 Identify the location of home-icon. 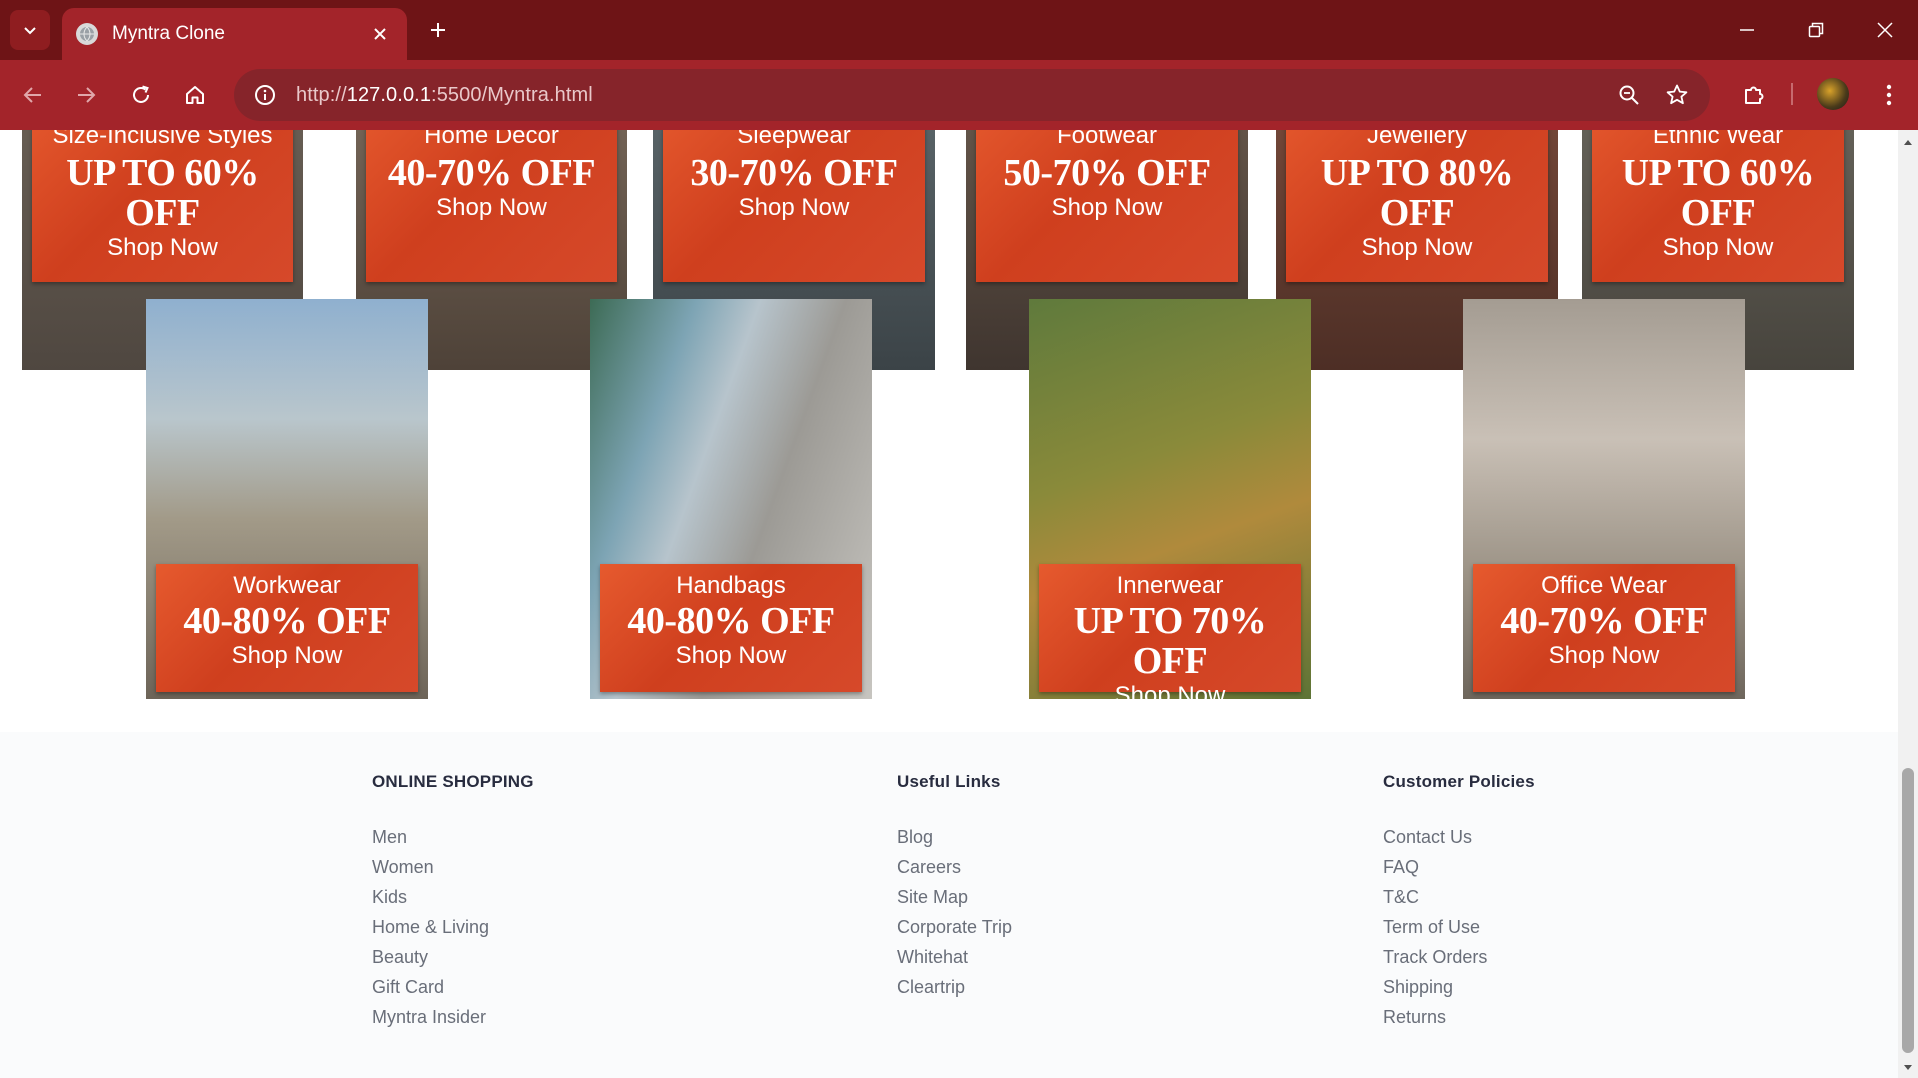
(195, 95).